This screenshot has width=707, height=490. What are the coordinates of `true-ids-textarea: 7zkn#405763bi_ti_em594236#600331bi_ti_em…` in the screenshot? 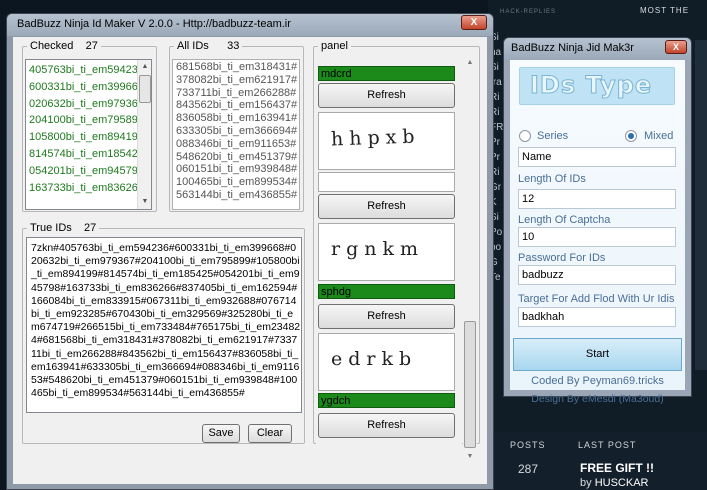 It's located at (164, 325).